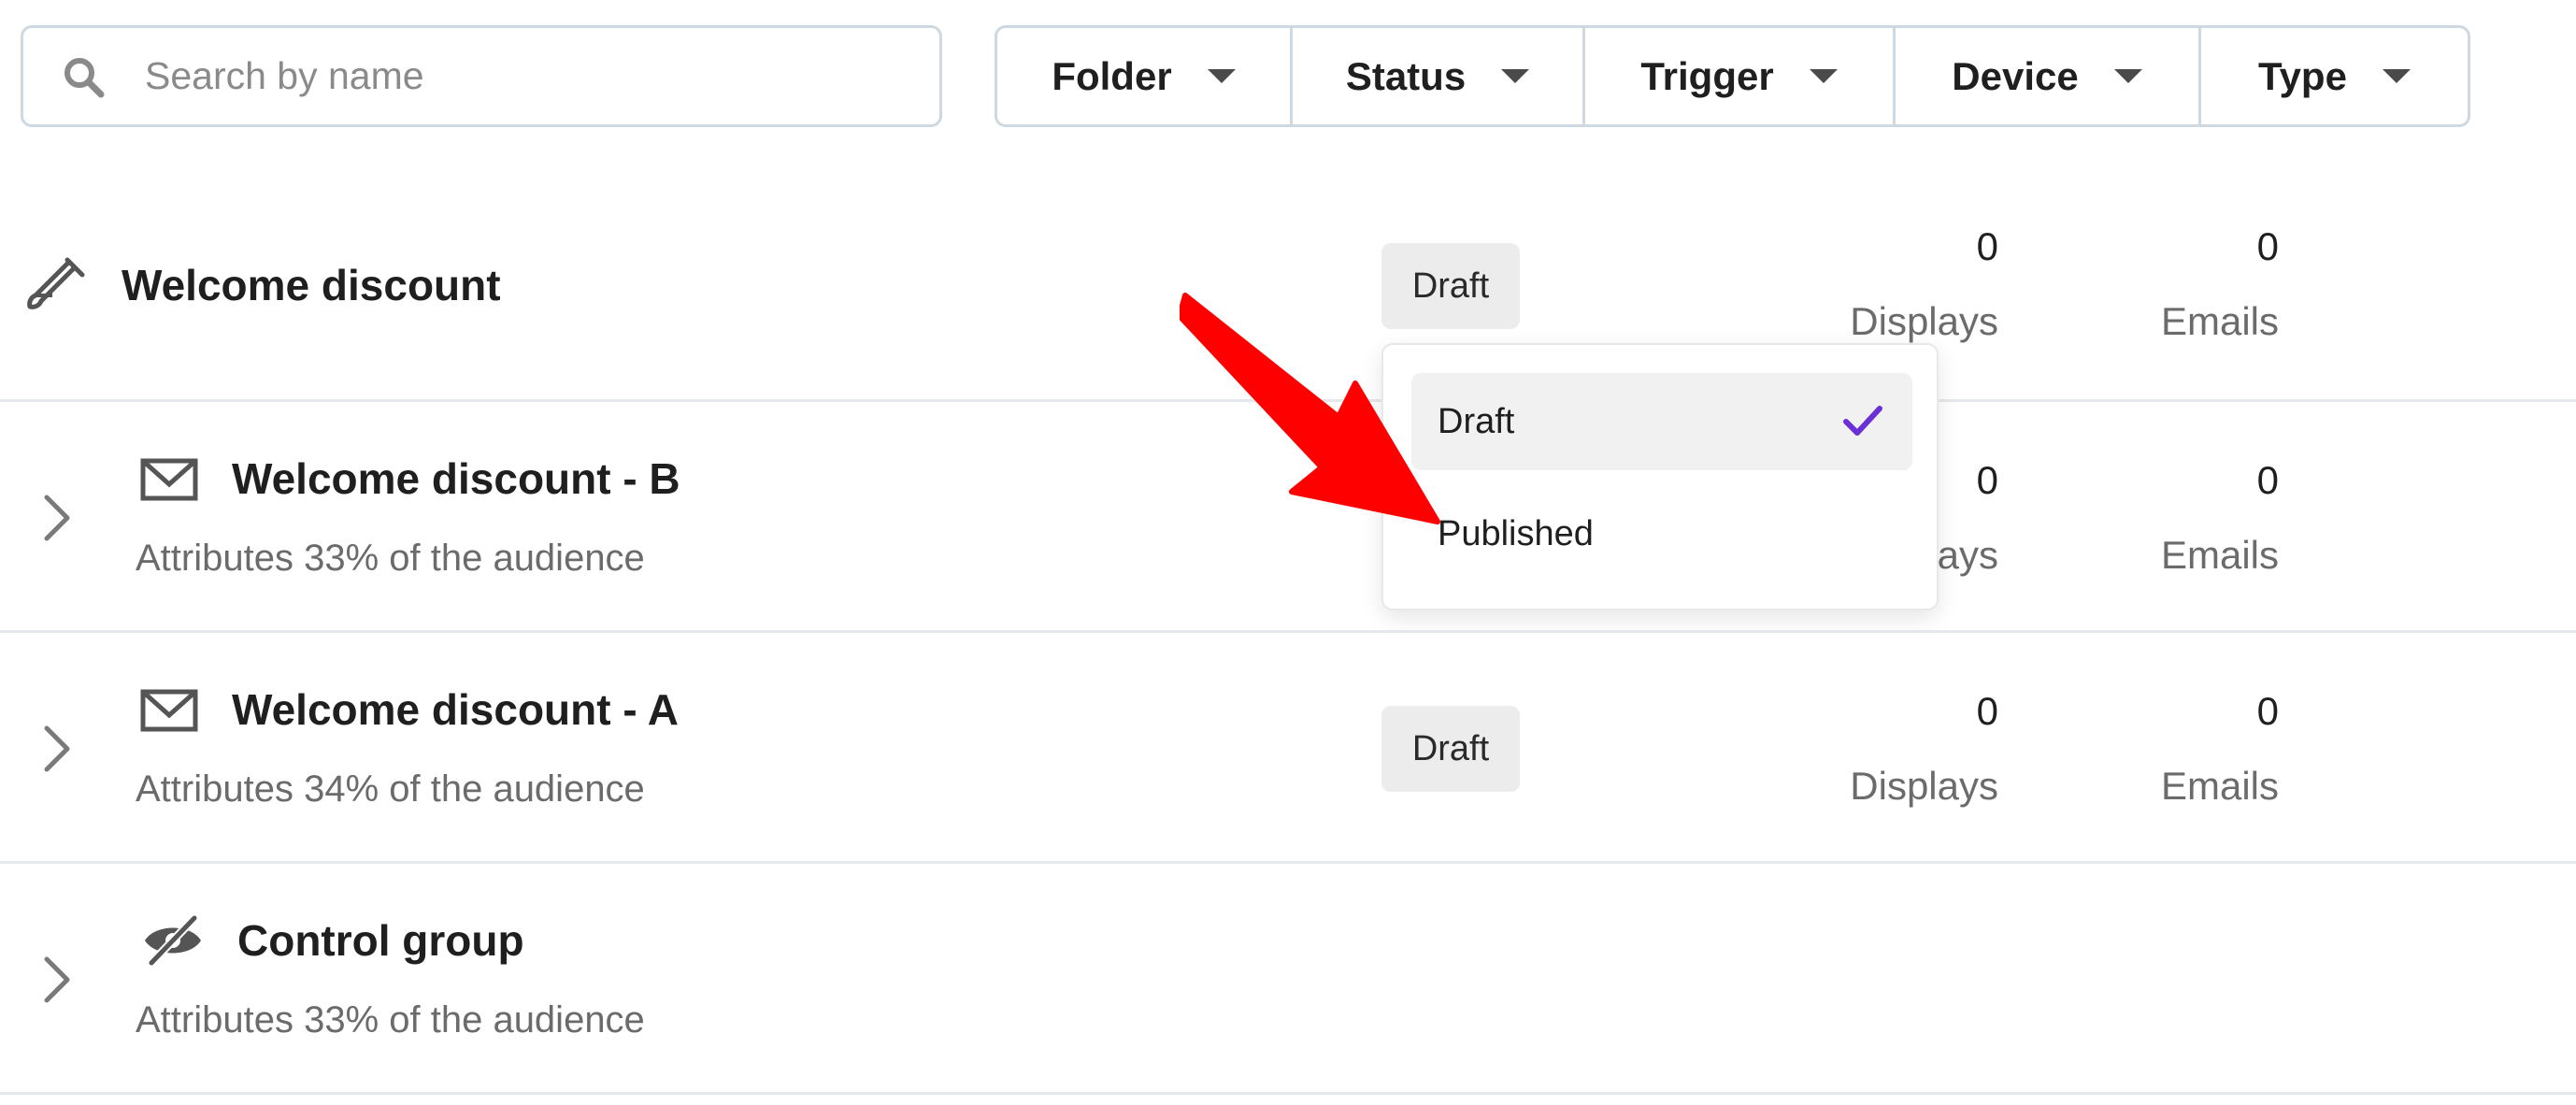 Image resolution: width=2576 pixels, height=1105 pixels. Describe the element at coordinates (1112, 75) in the screenshot. I see `filter-folder-label: Folder` at that location.